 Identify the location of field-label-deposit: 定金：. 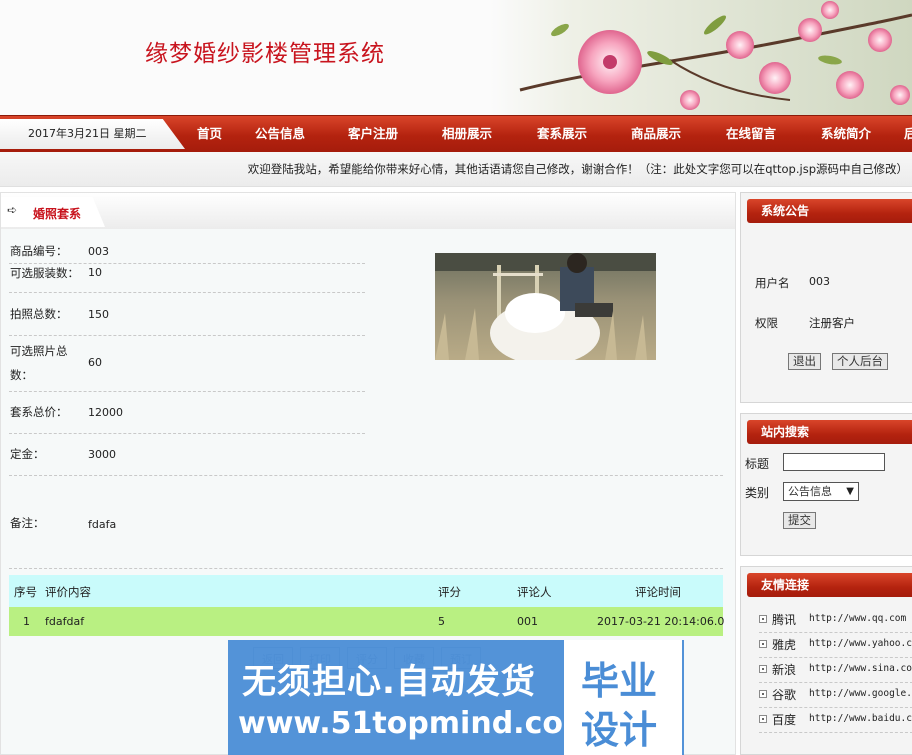
(27, 454).